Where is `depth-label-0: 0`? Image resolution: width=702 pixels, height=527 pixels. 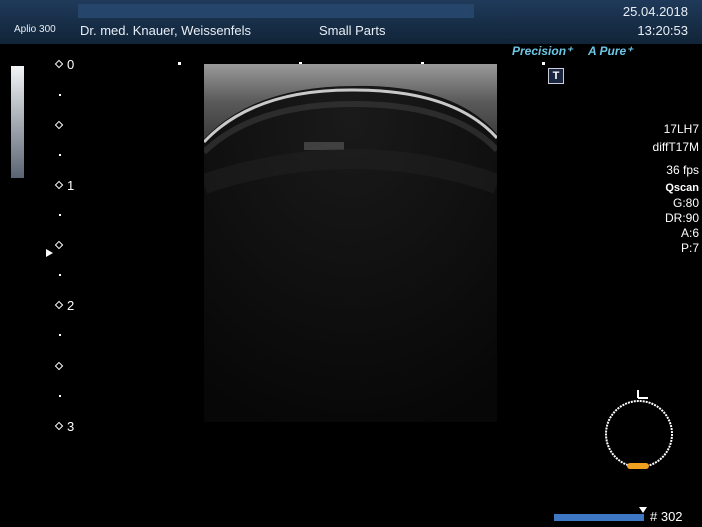
depth-label-0: 0 is located at coordinates (71, 64).